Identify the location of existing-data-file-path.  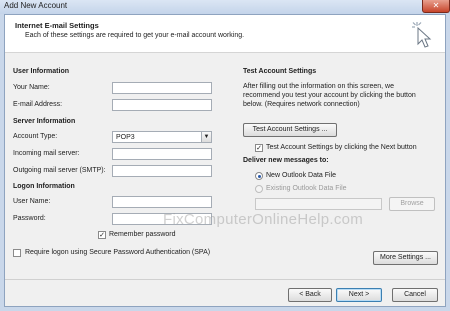
(318, 204).